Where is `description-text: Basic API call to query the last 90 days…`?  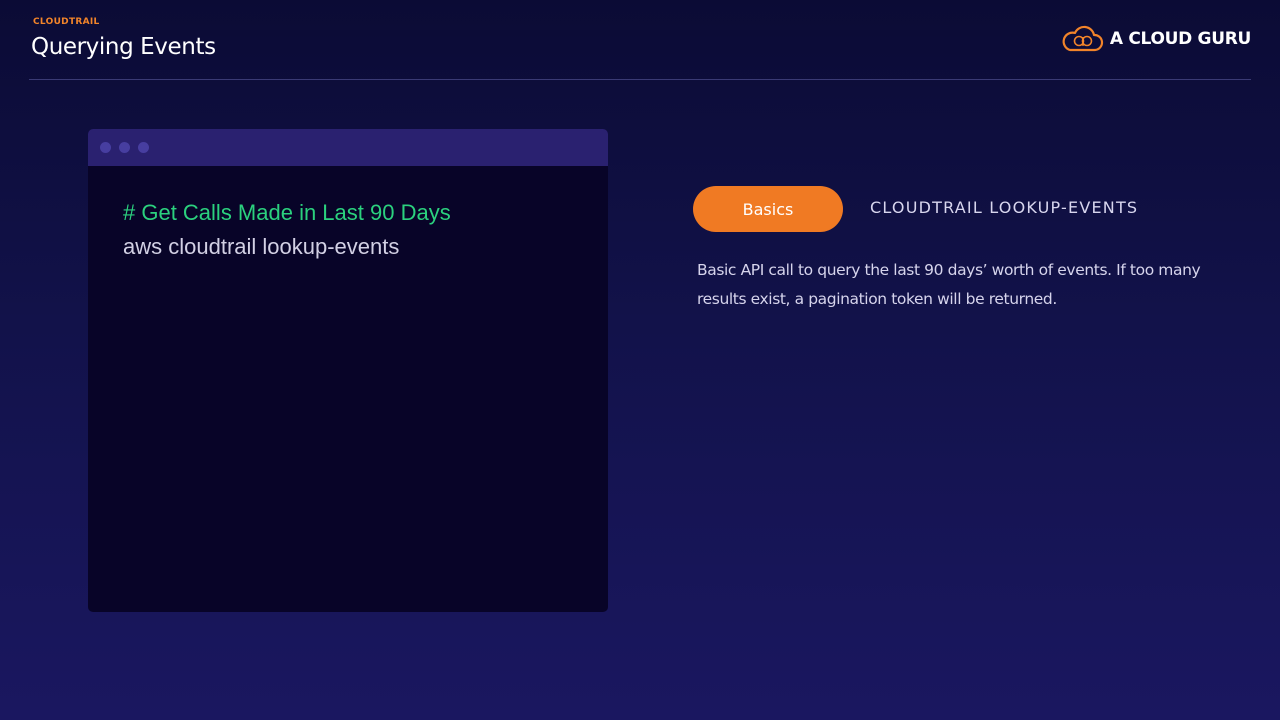 description-text: Basic API call to query the last 90 days… is located at coordinates (949, 284).